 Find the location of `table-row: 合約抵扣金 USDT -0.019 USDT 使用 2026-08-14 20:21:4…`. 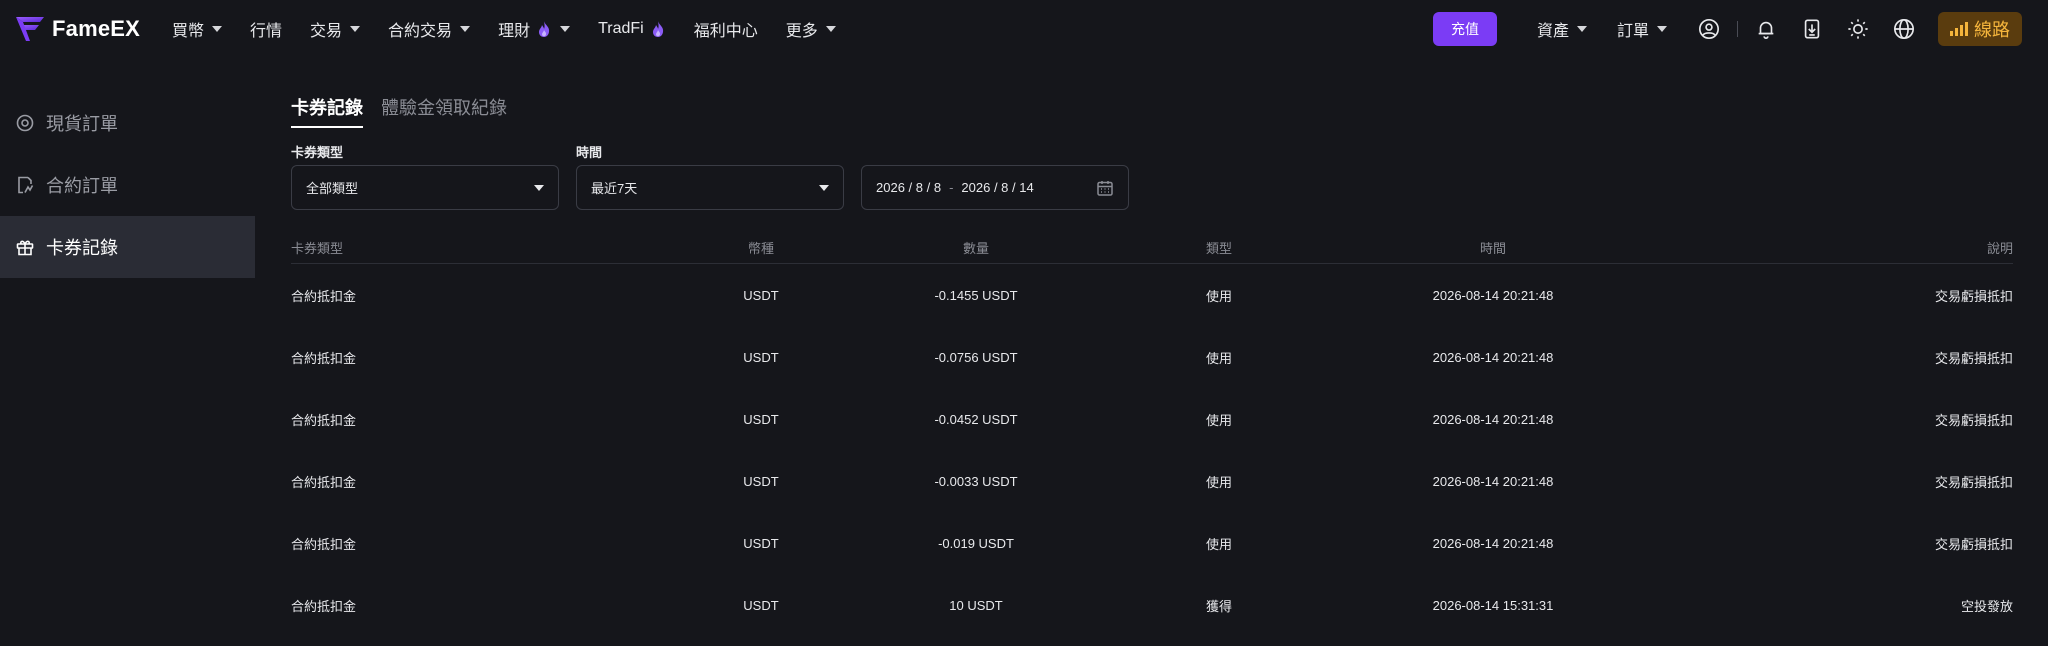

table-row: 合約抵扣金 USDT -0.019 USDT 使用 2026-08-14 20:21:4… is located at coordinates (1152, 543).